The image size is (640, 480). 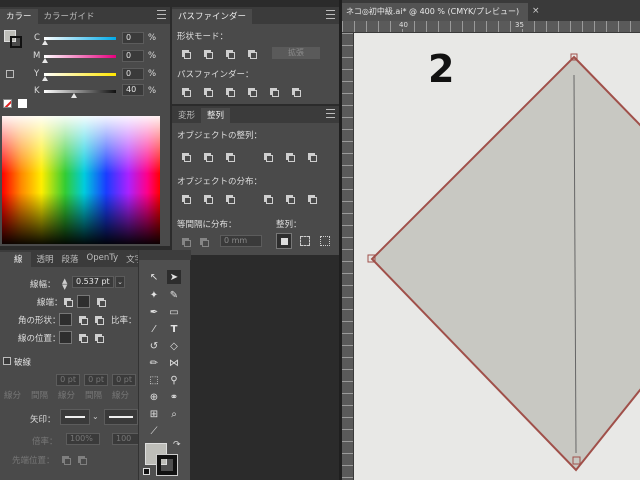 I want to click on distribute-vcenter-icon, so click(x=207, y=198).